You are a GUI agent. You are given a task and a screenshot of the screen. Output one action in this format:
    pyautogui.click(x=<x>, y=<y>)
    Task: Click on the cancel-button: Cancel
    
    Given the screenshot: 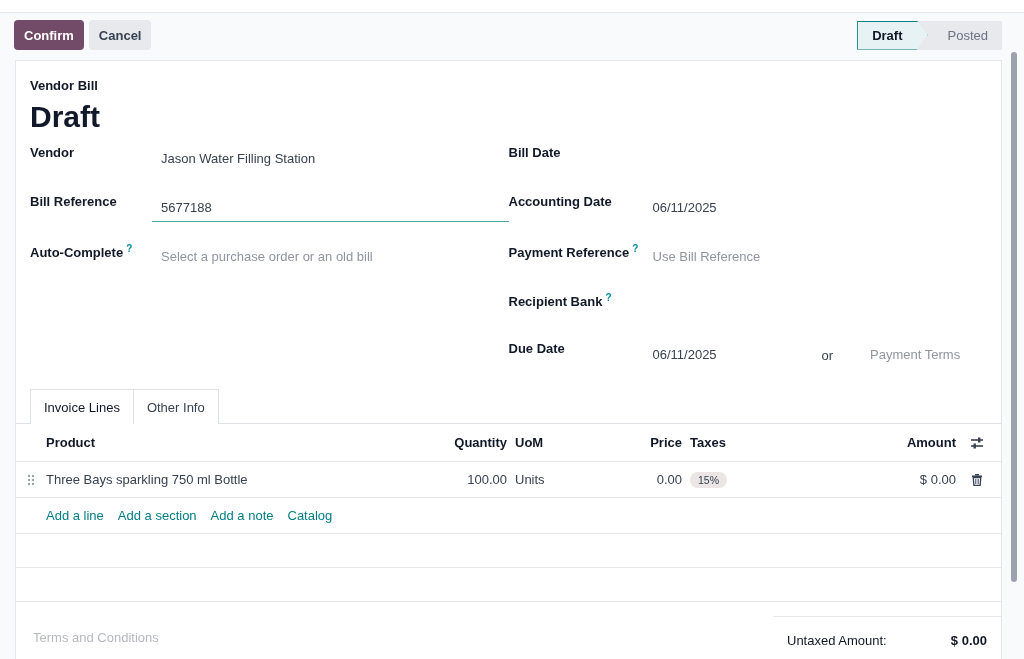 What is the action you would take?
    pyautogui.click(x=120, y=35)
    